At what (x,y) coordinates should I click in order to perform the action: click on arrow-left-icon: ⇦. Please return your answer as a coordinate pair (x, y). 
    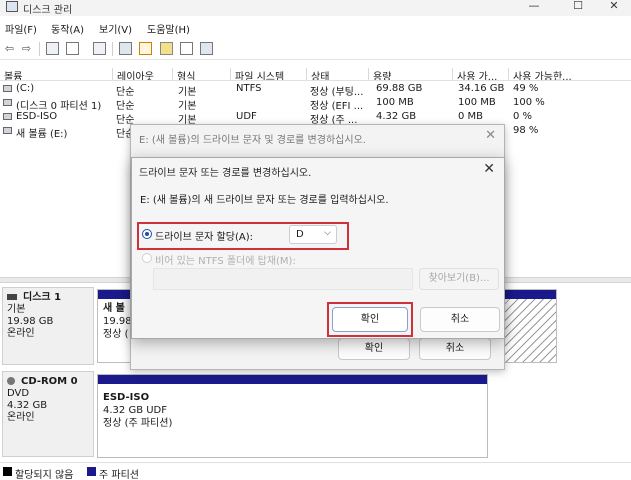
    Looking at the image, I should click on (9, 48).